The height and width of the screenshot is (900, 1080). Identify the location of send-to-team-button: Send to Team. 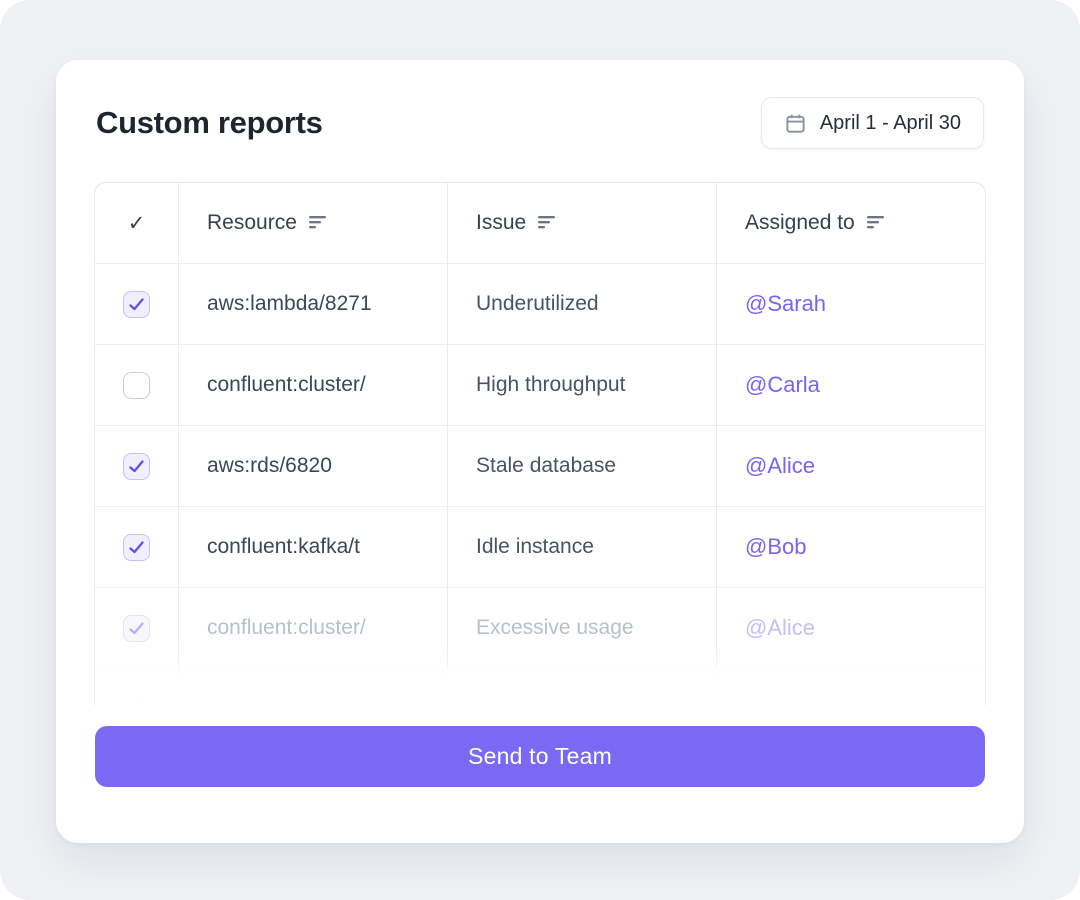
(540, 756).